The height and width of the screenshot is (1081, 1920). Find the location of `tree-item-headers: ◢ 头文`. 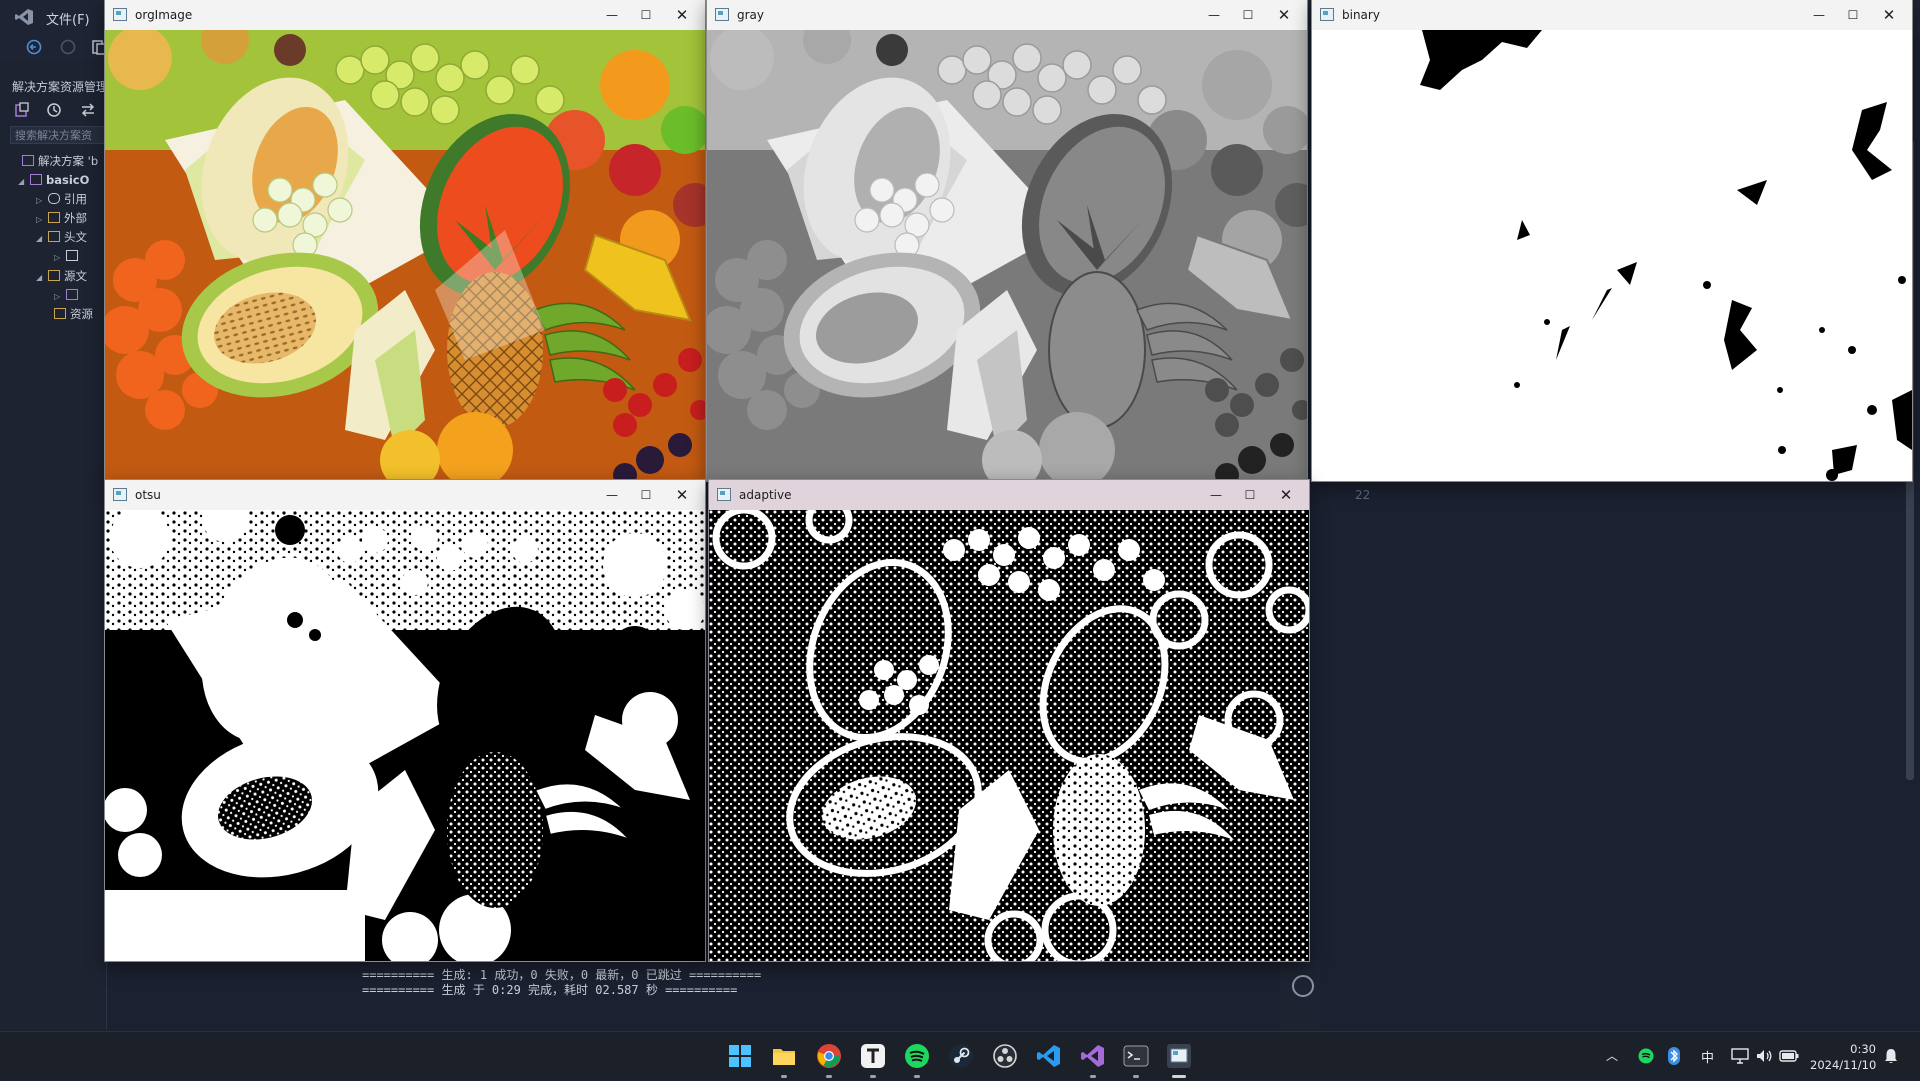

tree-item-headers: ◢ 头文 is located at coordinates (61, 237).